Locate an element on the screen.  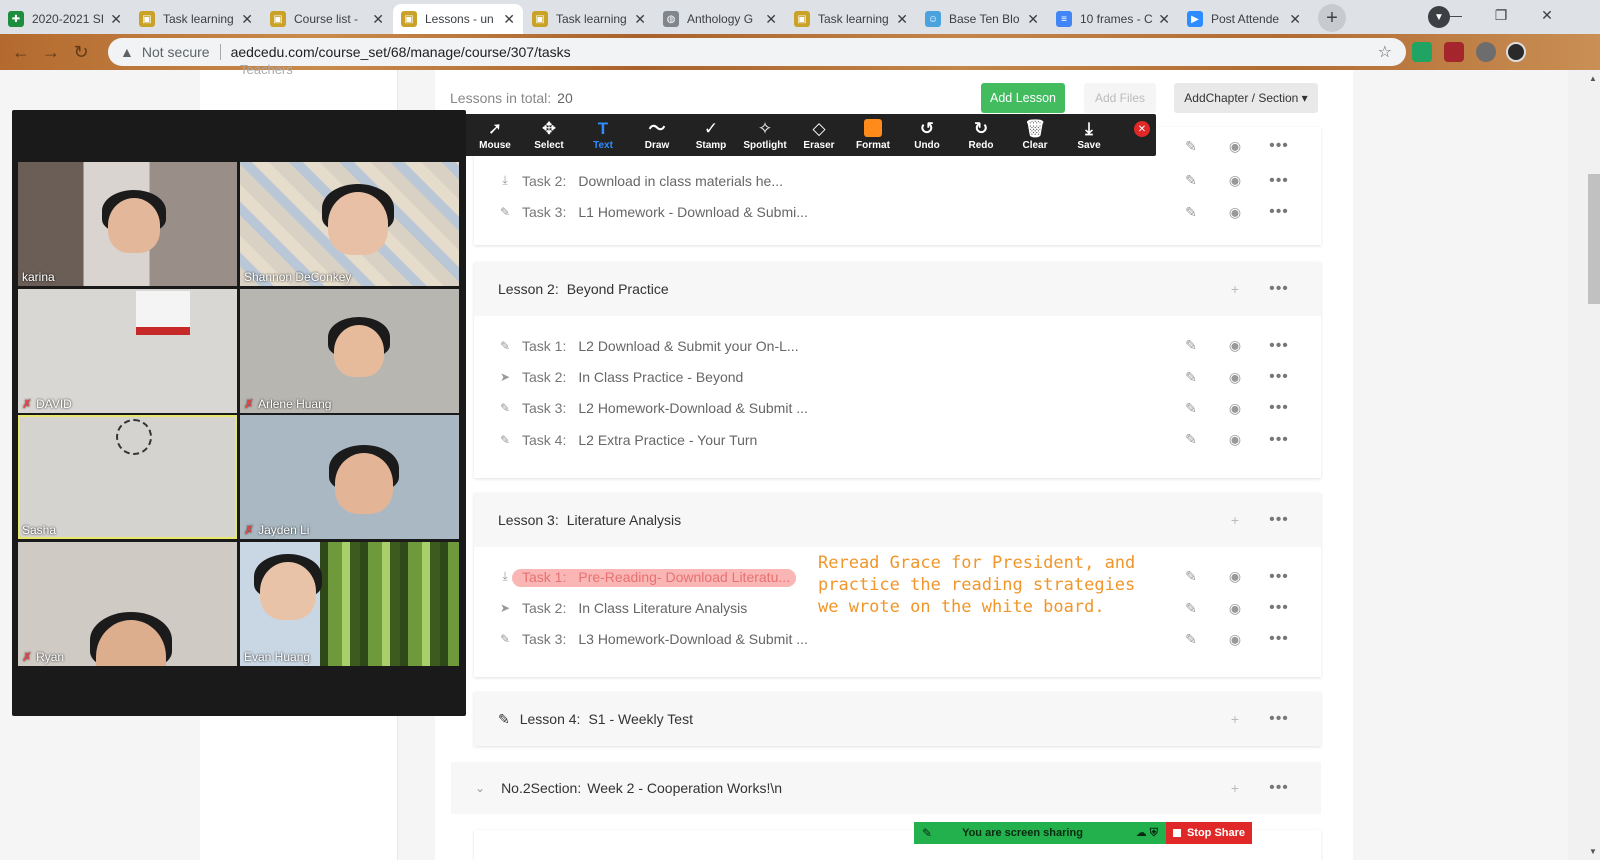
minimize-icon: — is located at coordinates (1455, 15).